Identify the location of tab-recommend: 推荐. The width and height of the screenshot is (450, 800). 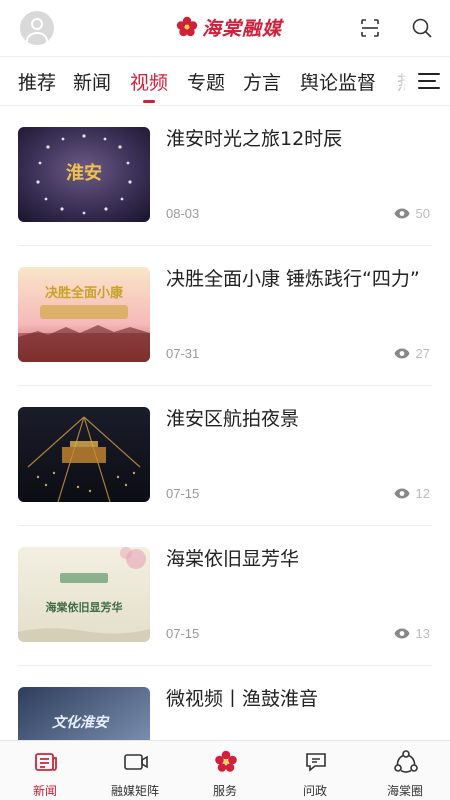
(37, 81).